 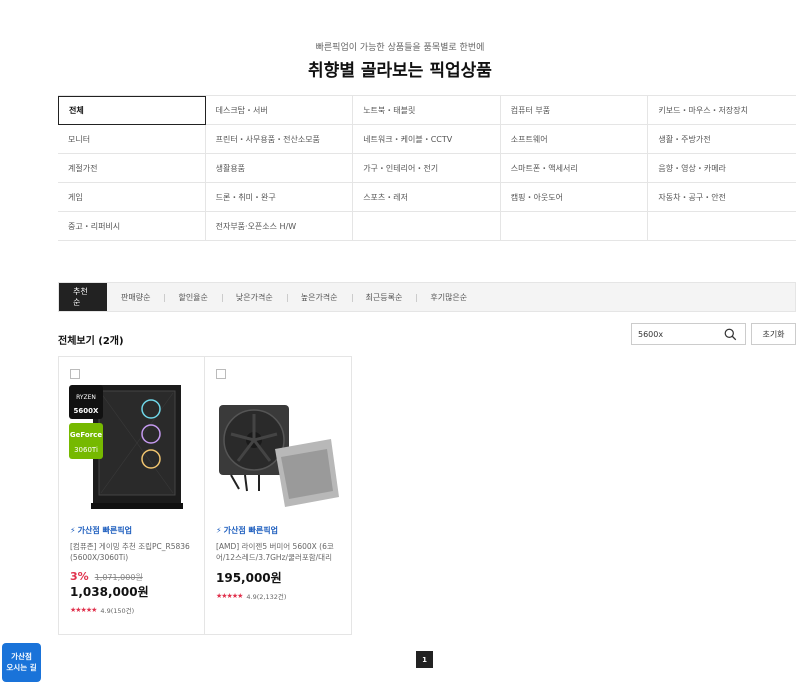 What do you see at coordinates (279, 197) in the screenshot?
I see `category-item: 드론・취미・완구` at bounding box center [279, 197].